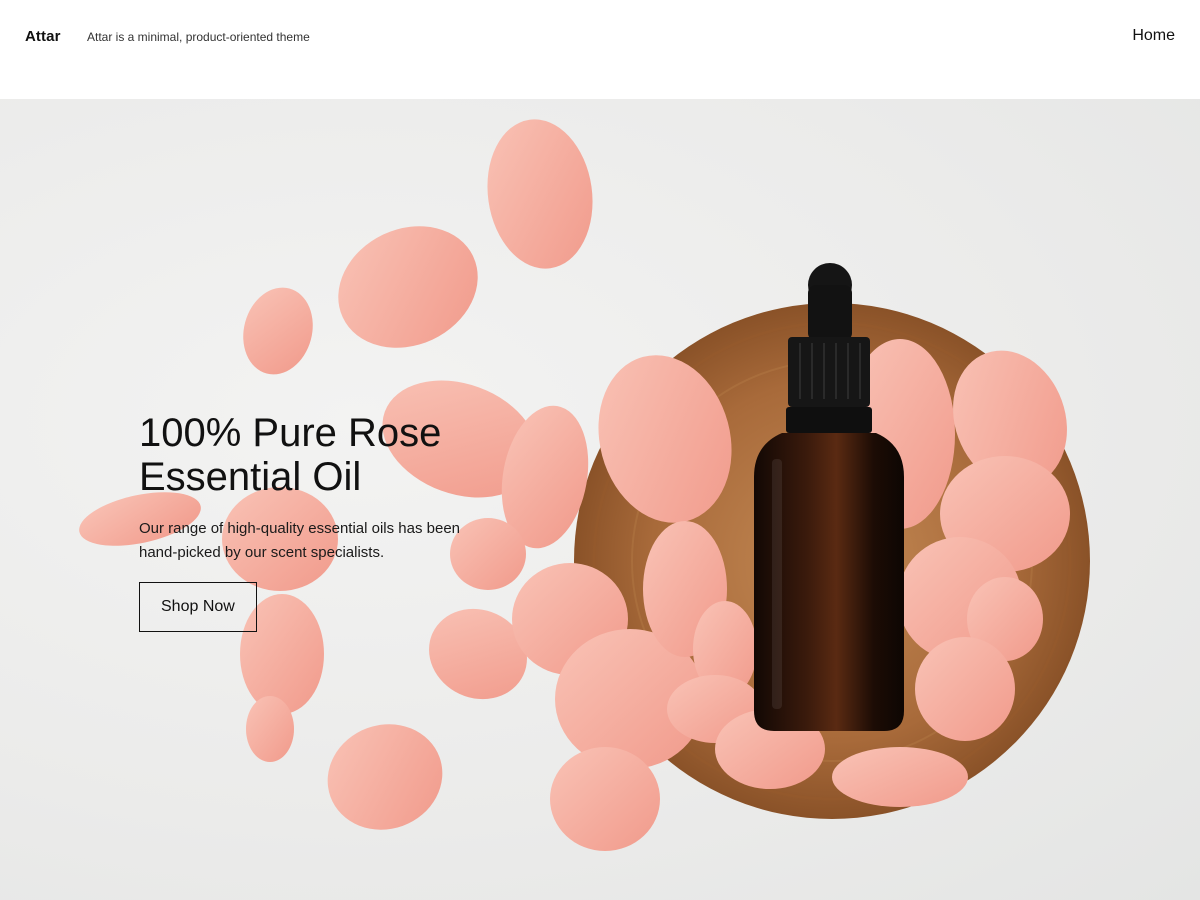 This screenshot has width=1200, height=900. Describe the element at coordinates (290, 433) in the screenshot. I see `hero-heading-line1: 100% Pure Rose` at that location.